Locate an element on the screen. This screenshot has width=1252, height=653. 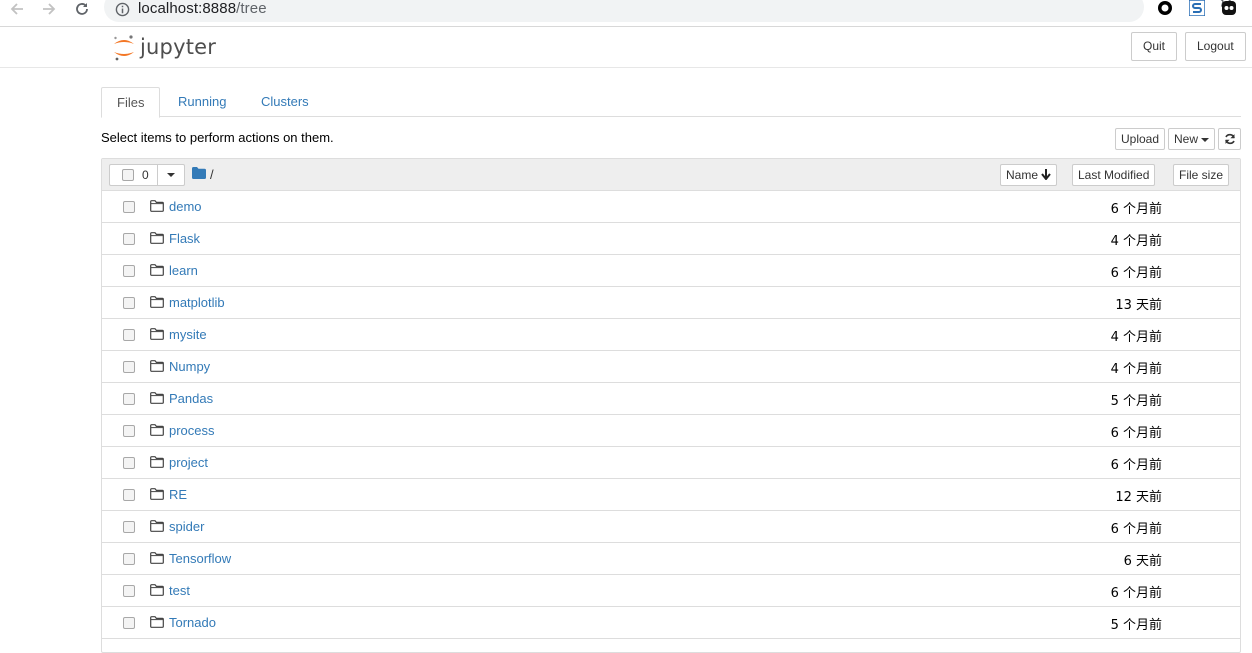
table-row: test 6 个月前 is located at coordinates (671, 591).